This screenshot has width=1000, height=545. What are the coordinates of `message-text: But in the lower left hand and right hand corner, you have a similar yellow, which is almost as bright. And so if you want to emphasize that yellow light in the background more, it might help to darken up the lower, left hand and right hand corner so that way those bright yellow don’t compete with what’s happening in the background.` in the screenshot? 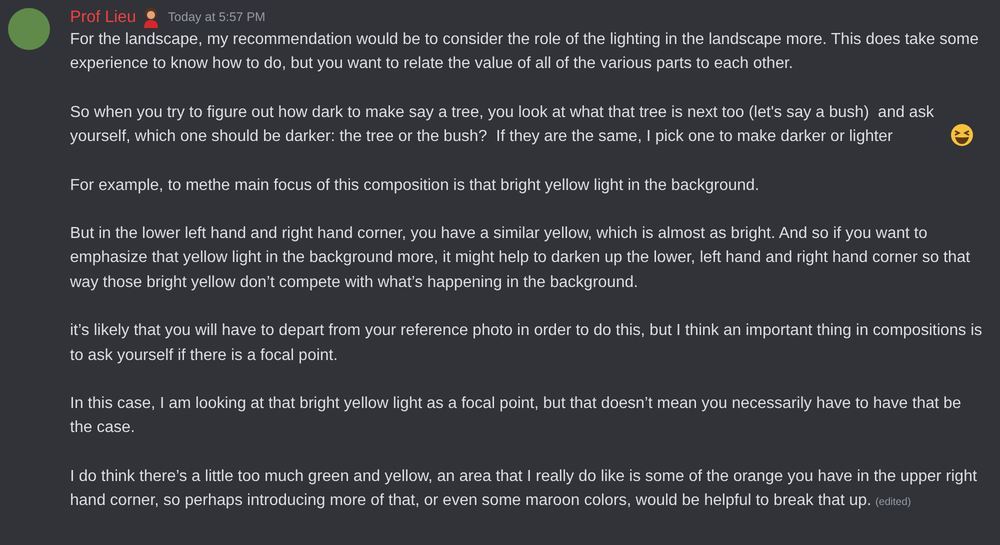 It's located at (521, 258).